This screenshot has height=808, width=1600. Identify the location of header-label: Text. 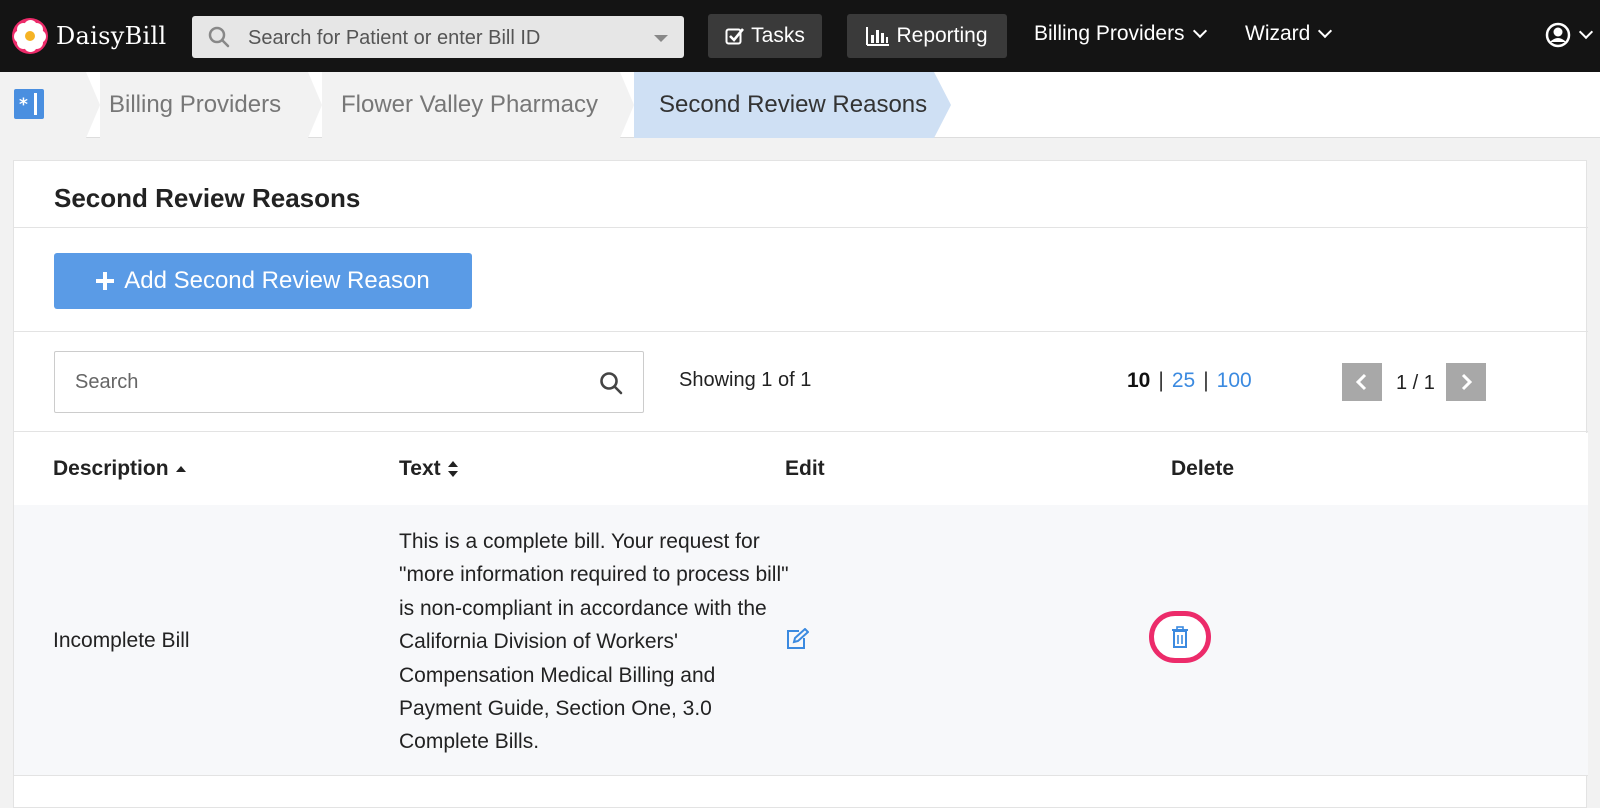
(420, 468).